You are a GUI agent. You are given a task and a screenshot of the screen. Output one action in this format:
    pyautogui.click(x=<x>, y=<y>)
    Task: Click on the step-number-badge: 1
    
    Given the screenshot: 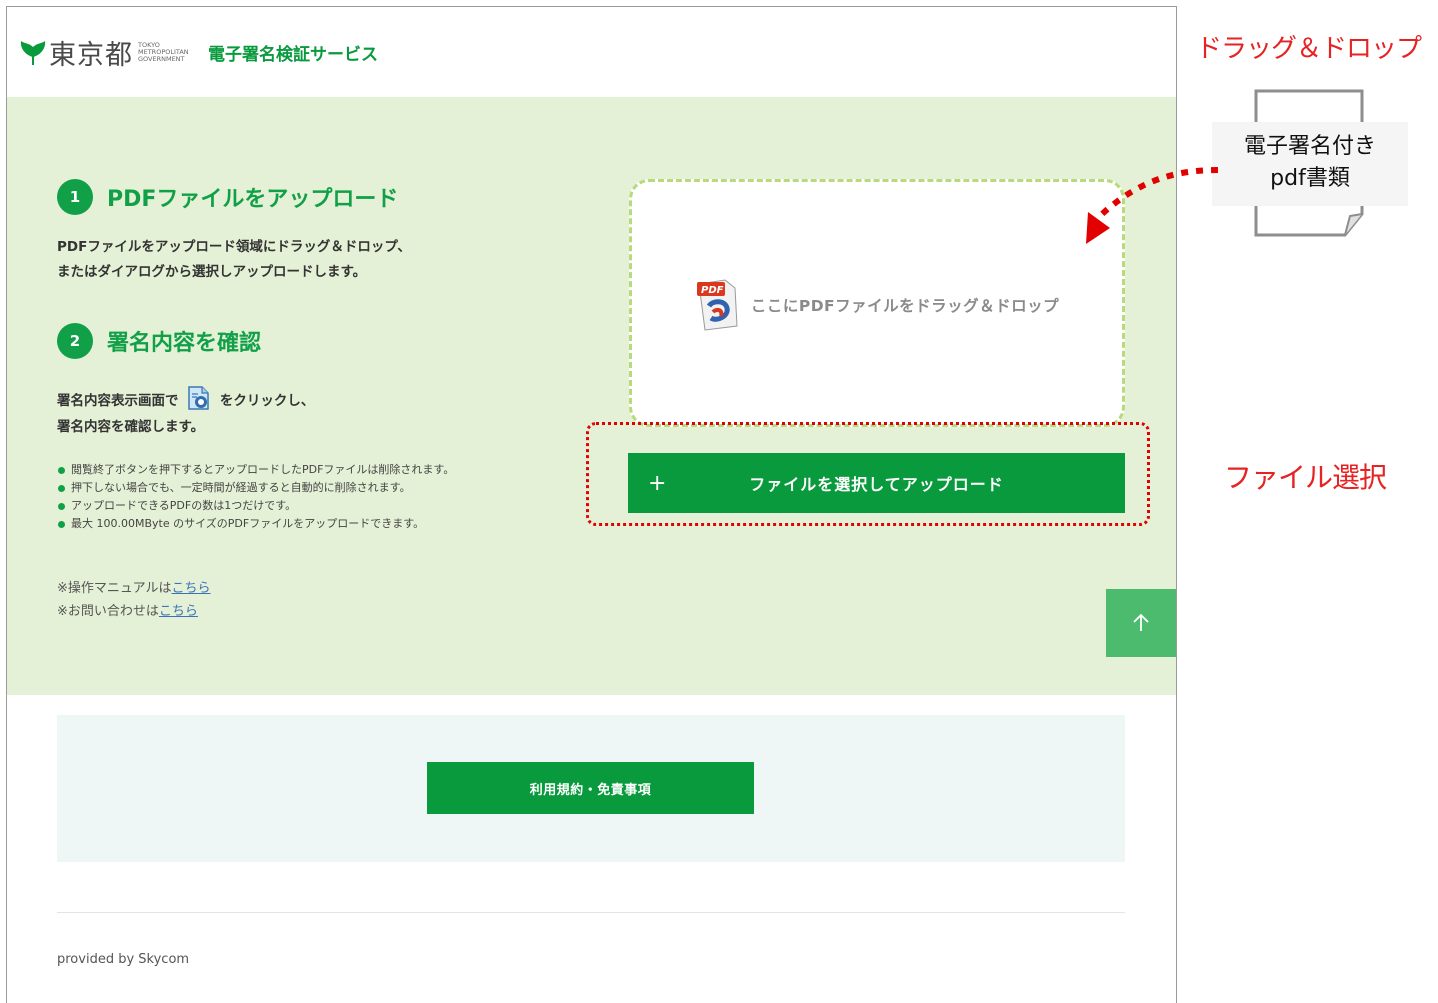 What is the action you would take?
    pyautogui.click(x=75, y=197)
    